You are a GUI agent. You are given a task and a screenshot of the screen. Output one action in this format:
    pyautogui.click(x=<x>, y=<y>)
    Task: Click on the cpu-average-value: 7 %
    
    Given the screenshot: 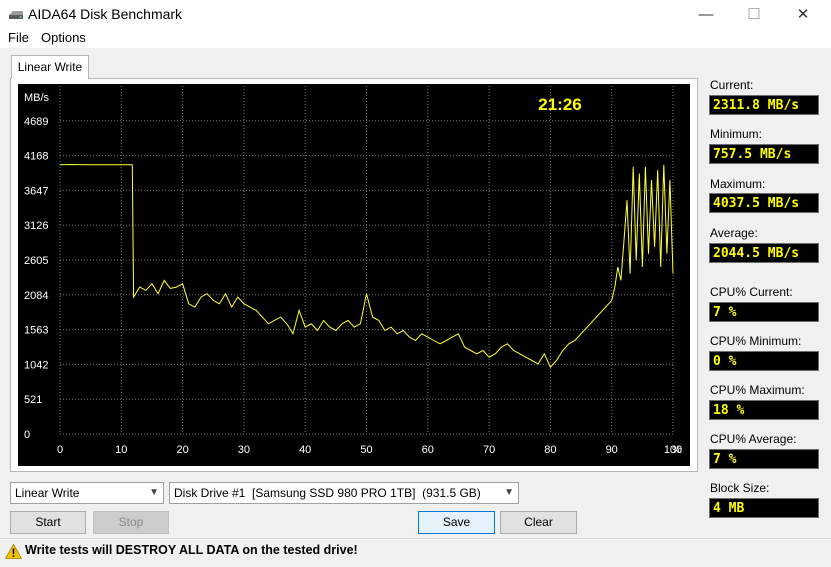 What is the action you would take?
    pyautogui.click(x=764, y=459)
    